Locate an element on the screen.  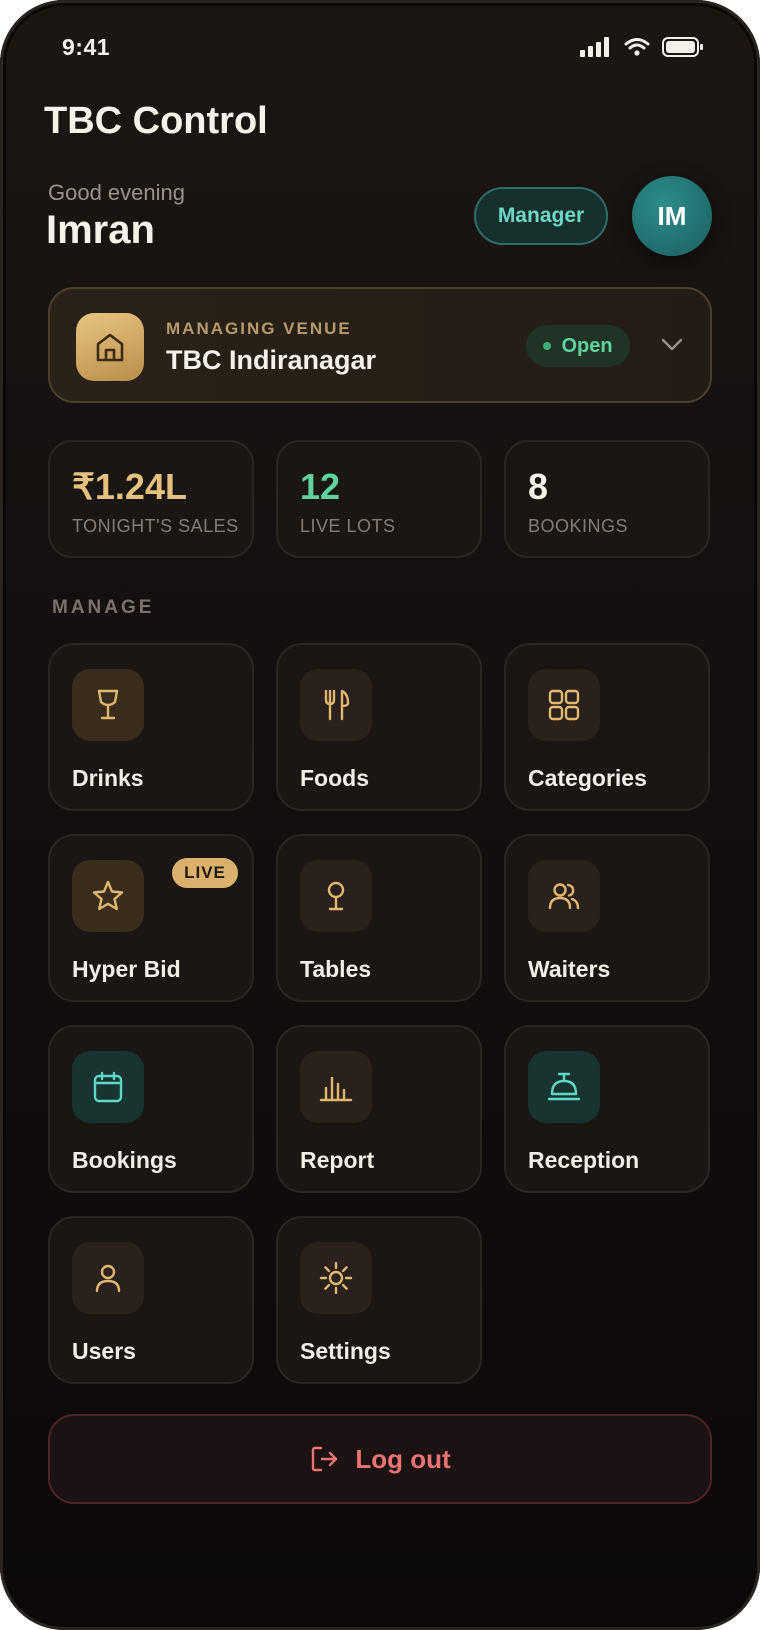
tile-tables: Tables is located at coordinates (379, 918).